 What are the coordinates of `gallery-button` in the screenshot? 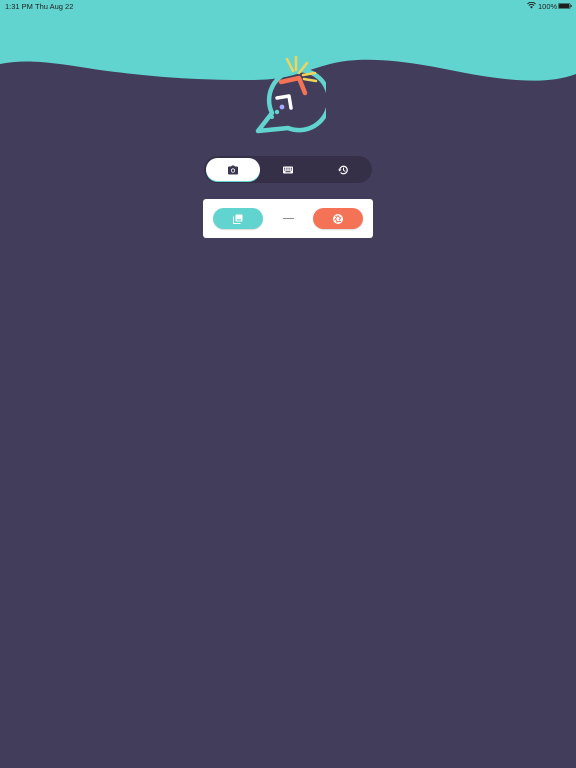 It's located at (238, 218).